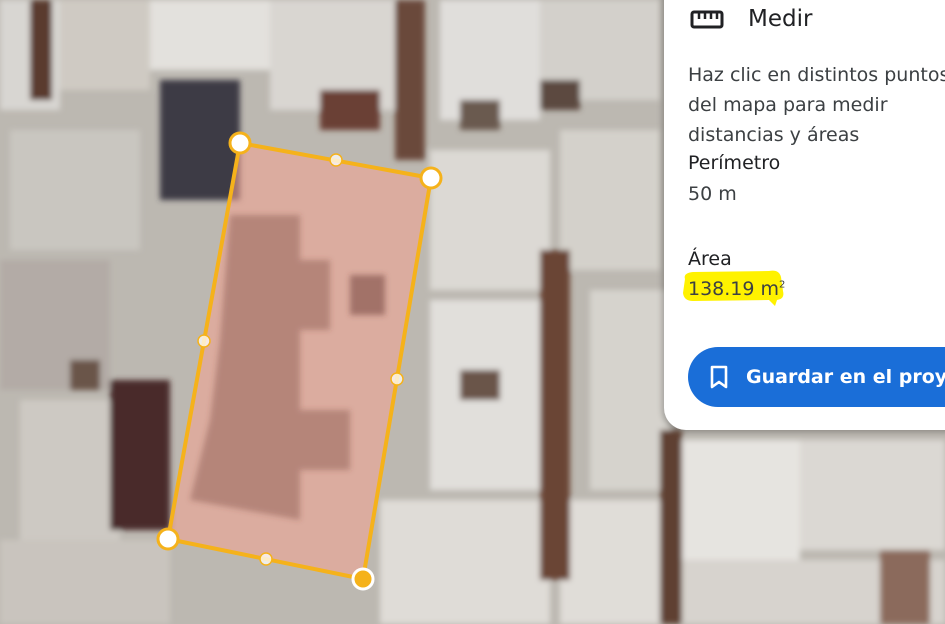 Image resolution: width=945 pixels, height=624 pixels. Describe the element at coordinates (734, 163) in the screenshot. I see `perimeter-label: Perímetro` at that location.